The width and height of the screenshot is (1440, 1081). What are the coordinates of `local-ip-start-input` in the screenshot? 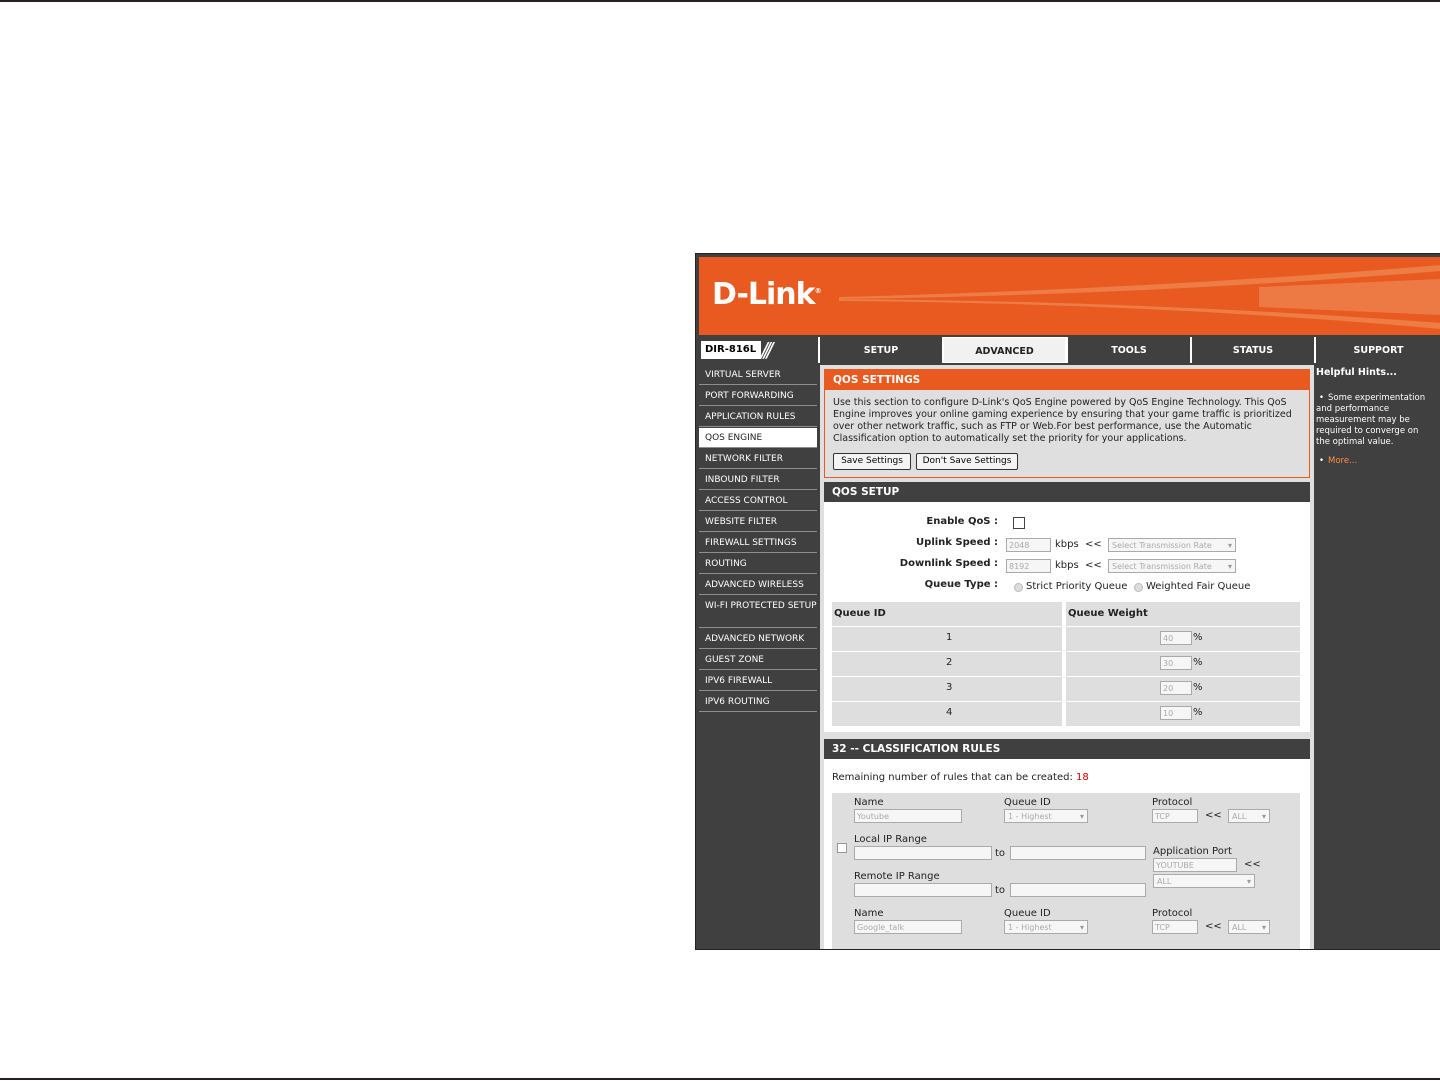 It's located at (923, 853).